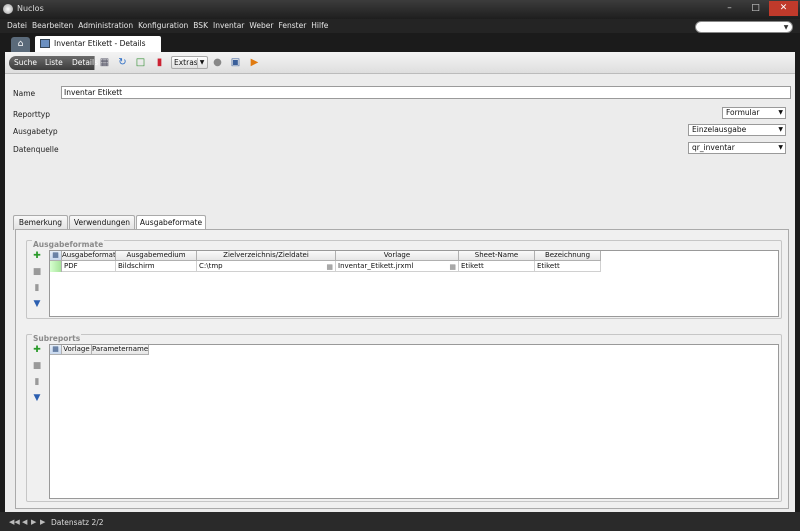 The height and width of the screenshot is (531, 800). I want to click on subreports-header: ▦ Vorlage Parametername, so click(99, 350).